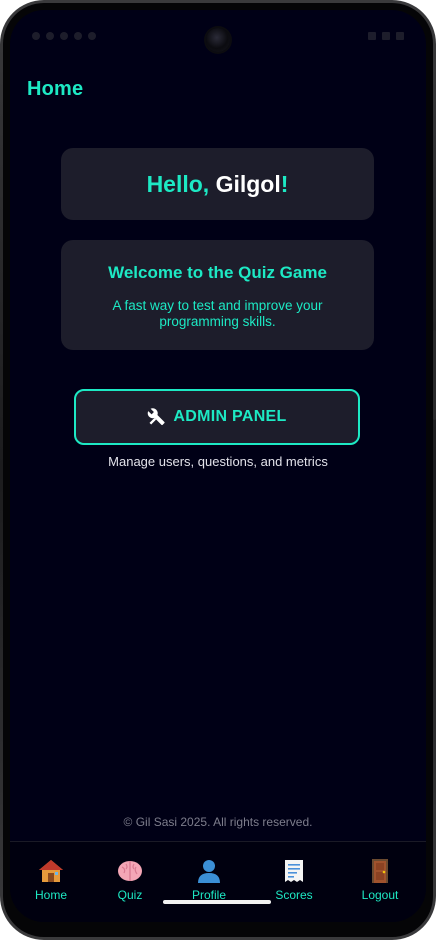 This screenshot has width=436, height=940. I want to click on greeting-exclaim: !, so click(284, 183).